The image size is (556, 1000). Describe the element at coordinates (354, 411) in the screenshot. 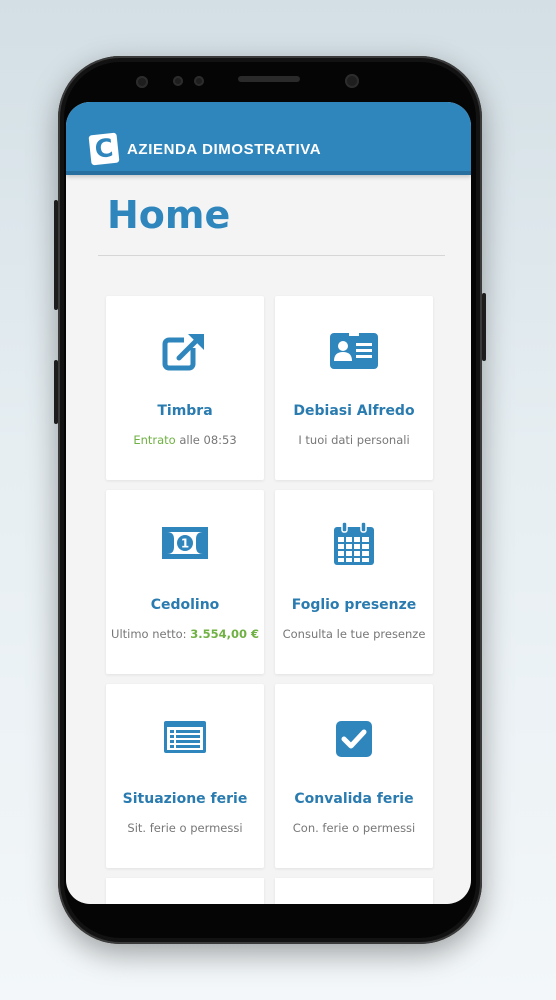

I see `card-title: Debiasi Alfredo` at that location.